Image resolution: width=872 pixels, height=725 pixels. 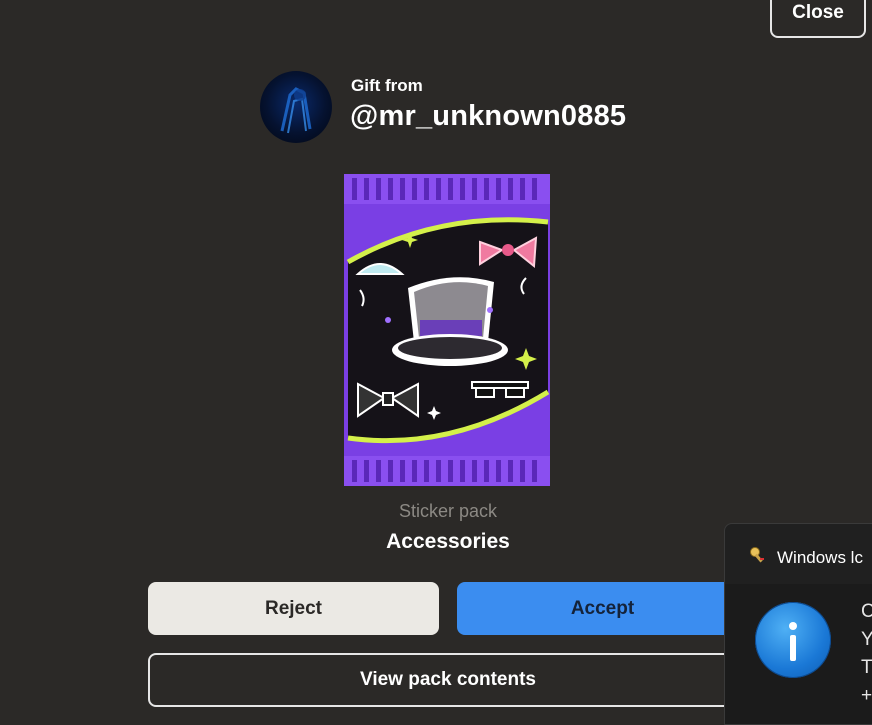 What do you see at coordinates (293, 608) in the screenshot?
I see `reject-button: Reject` at bounding box center [293, 608].